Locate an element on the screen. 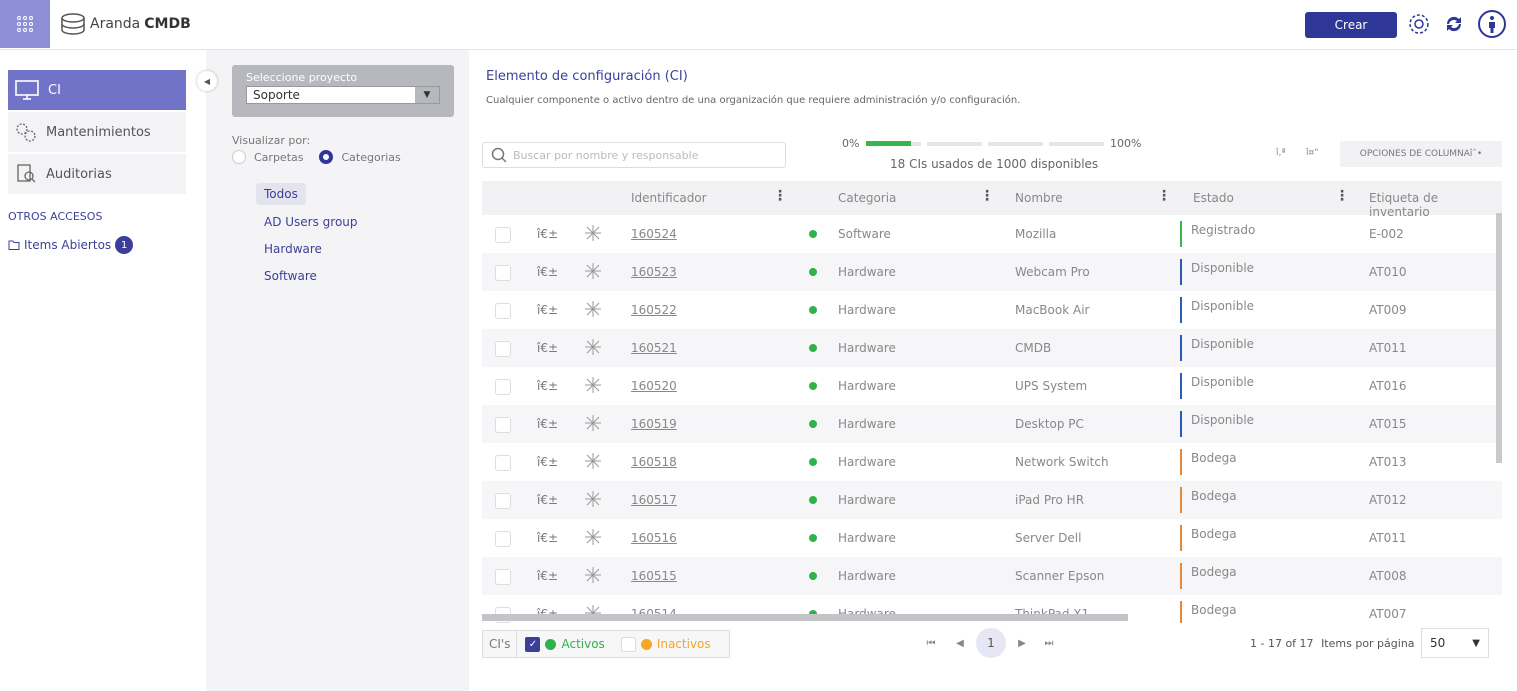 Image resolution: width=1517 pixels, height=691 pixels. col-nombre: Nombre is located at coordinates (1039, 198).